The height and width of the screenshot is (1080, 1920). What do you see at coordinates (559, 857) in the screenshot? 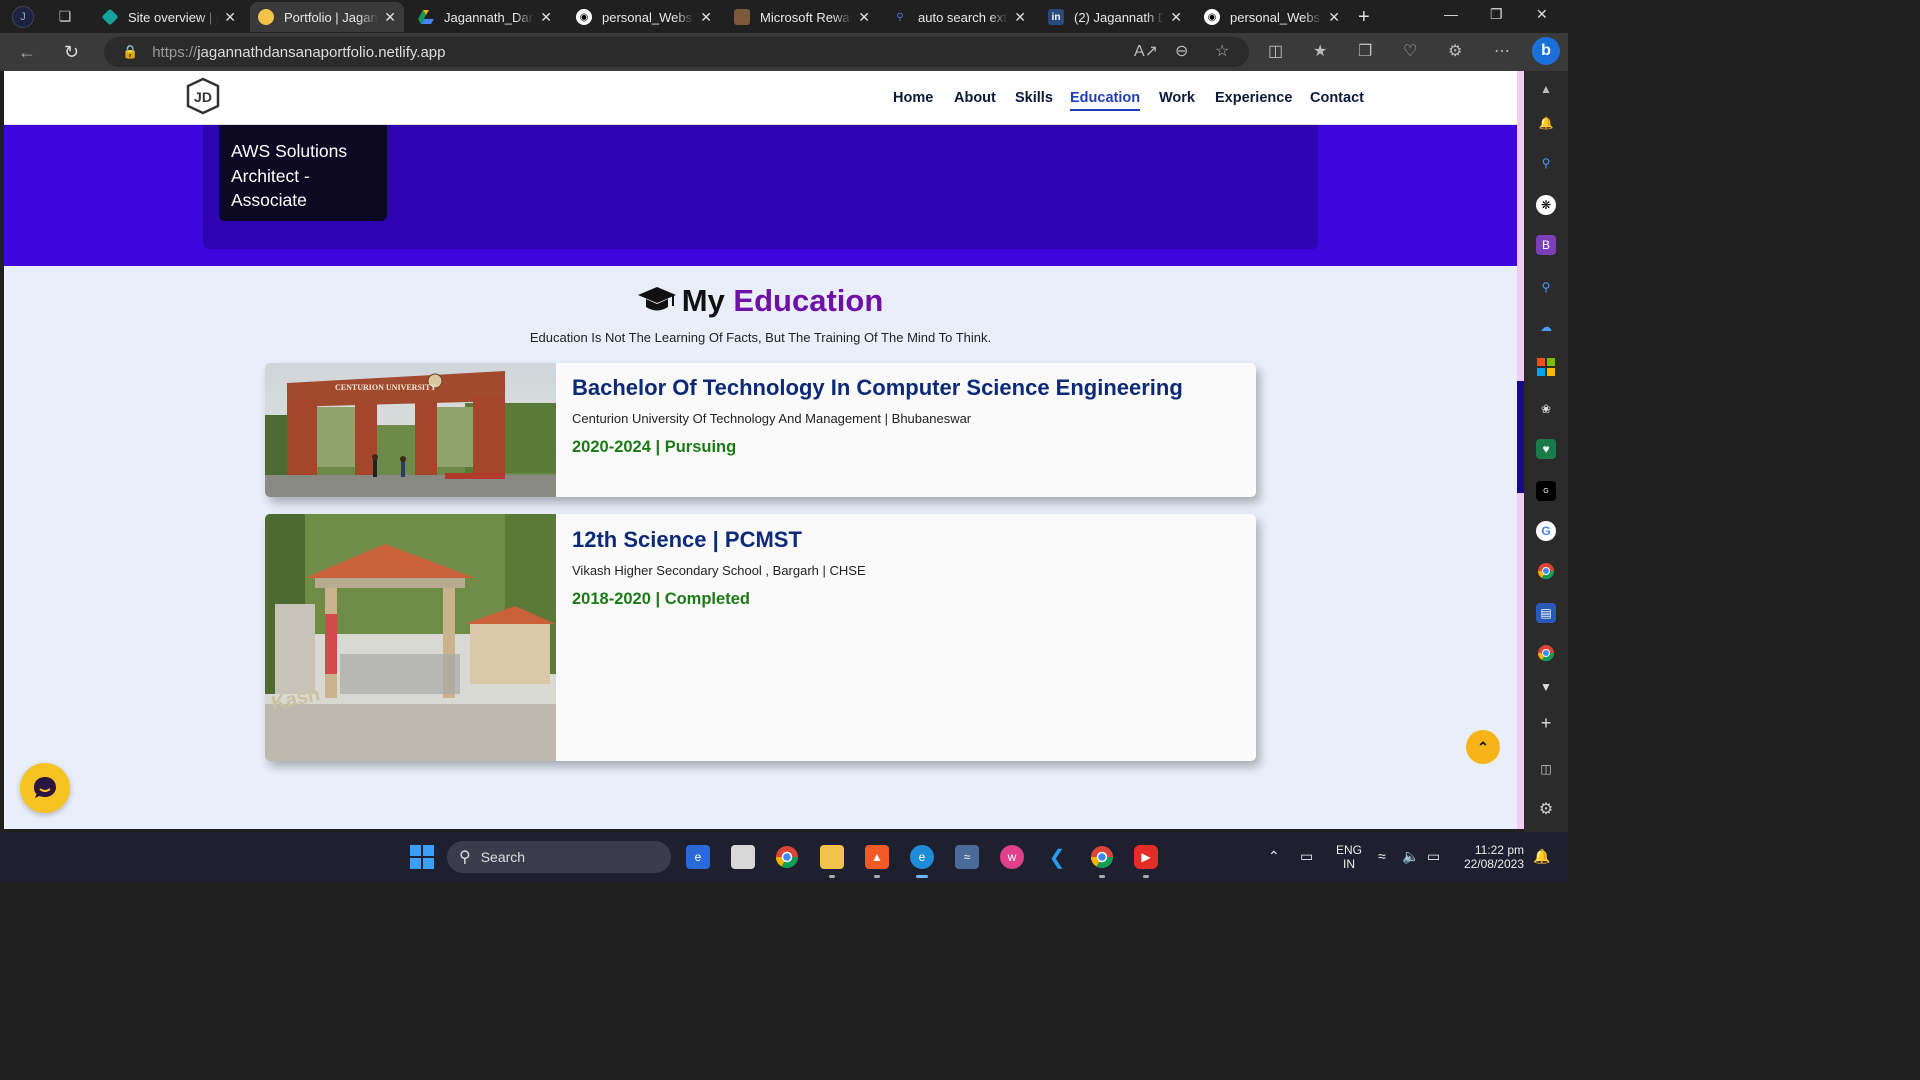
I see `taskbar-search: ⚲ Search` at bounding box center [559, 857].